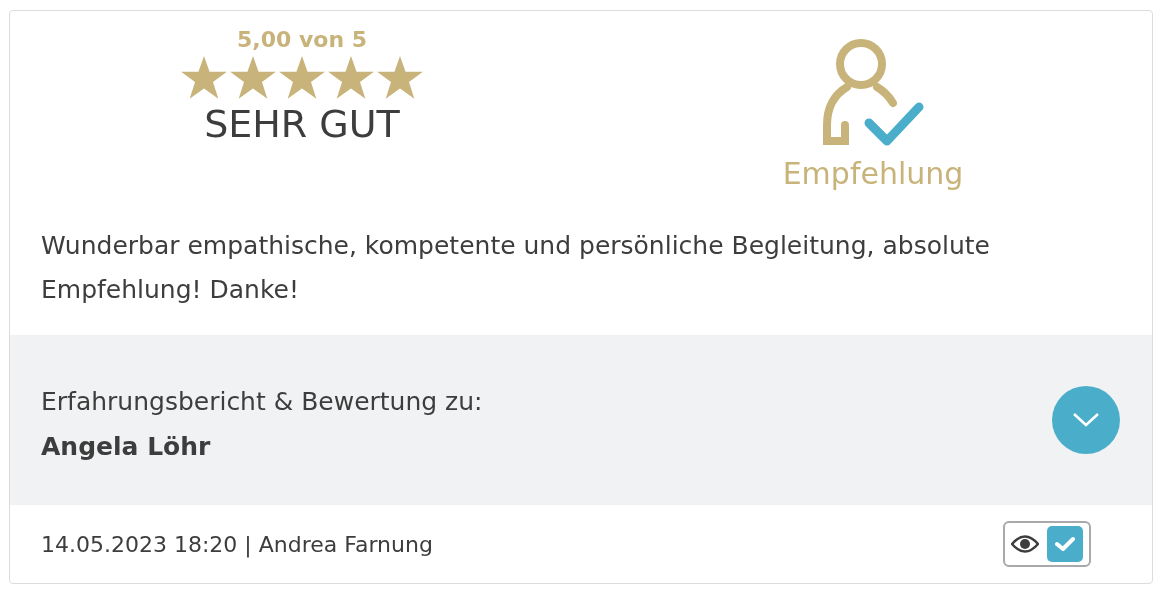 Image resolution: width=1162 pixels, height=594 pixels. Describe the element at coordinates (1025, 544) in the screenshot. I see `eye-icon` at that location.